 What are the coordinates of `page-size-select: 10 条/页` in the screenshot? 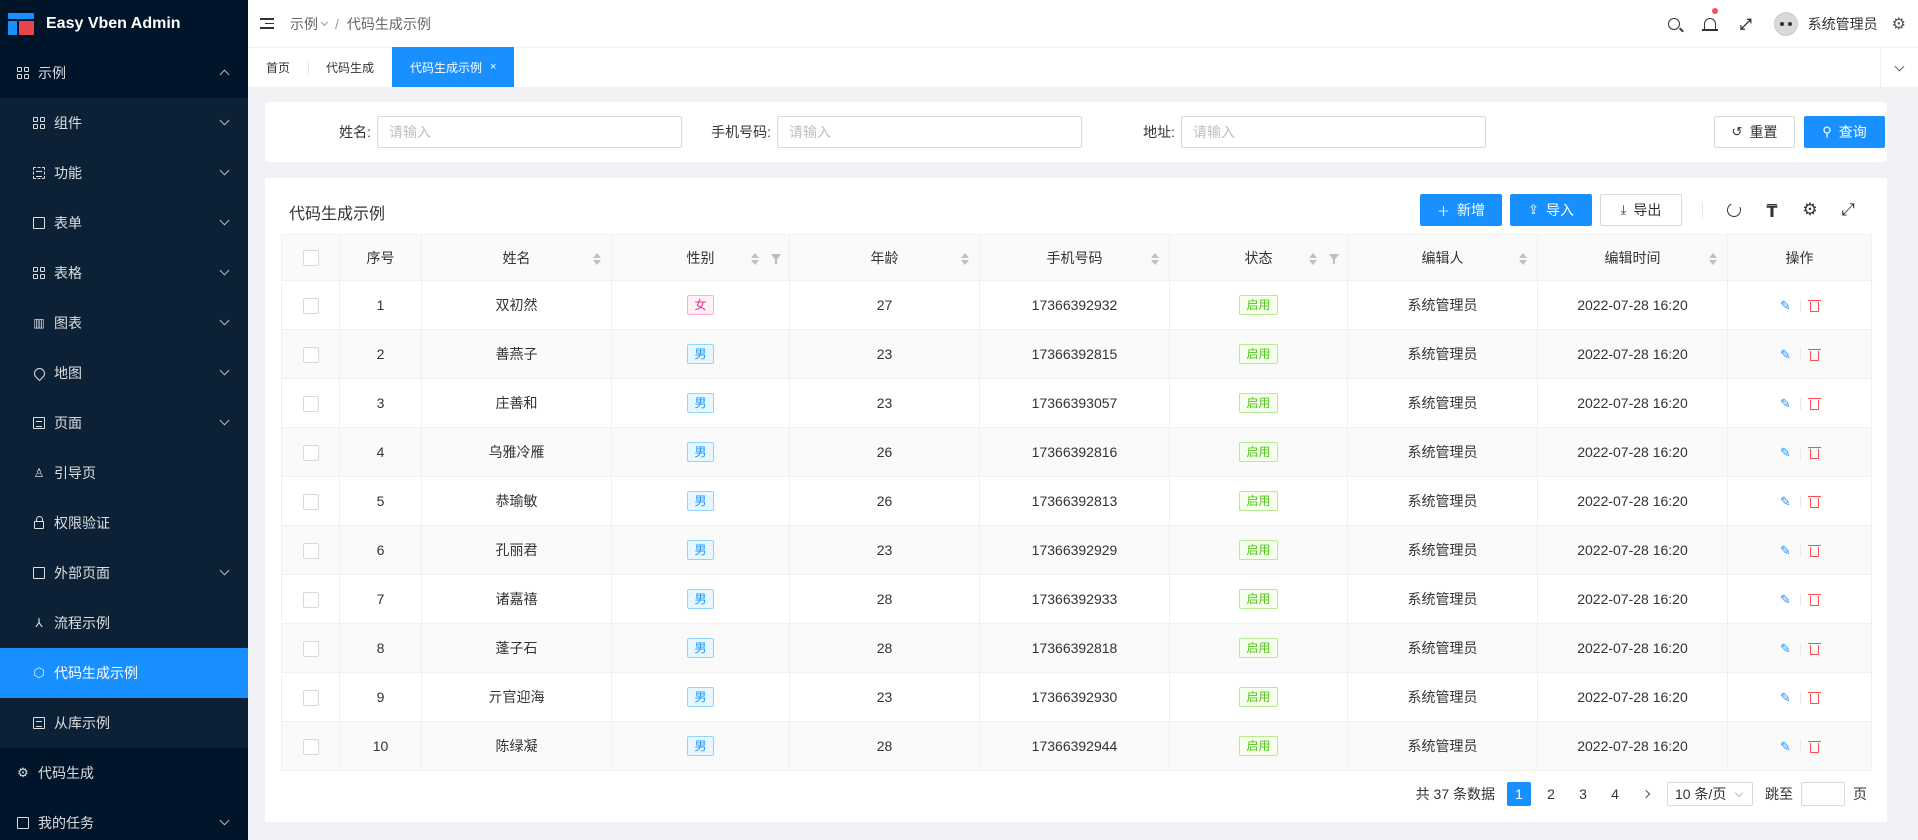 It's located at (1710, 794).